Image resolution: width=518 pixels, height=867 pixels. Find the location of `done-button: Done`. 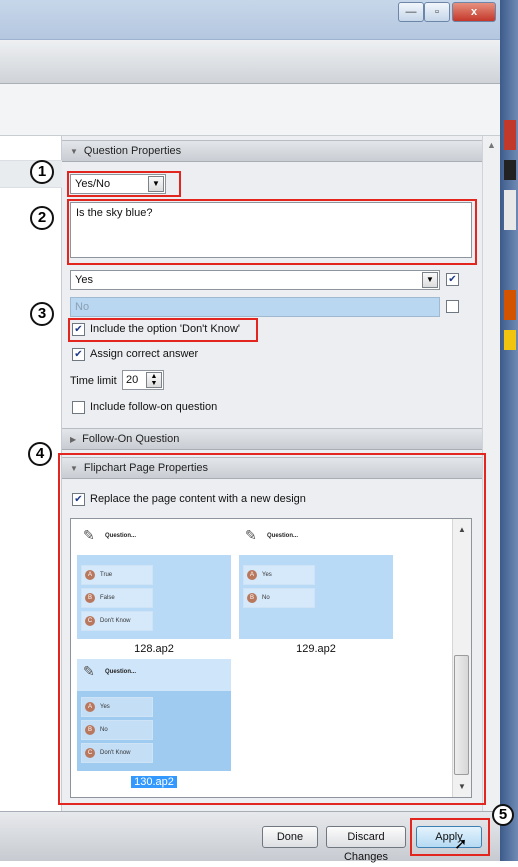

done-button: Done is located at coordinates (290, 837).